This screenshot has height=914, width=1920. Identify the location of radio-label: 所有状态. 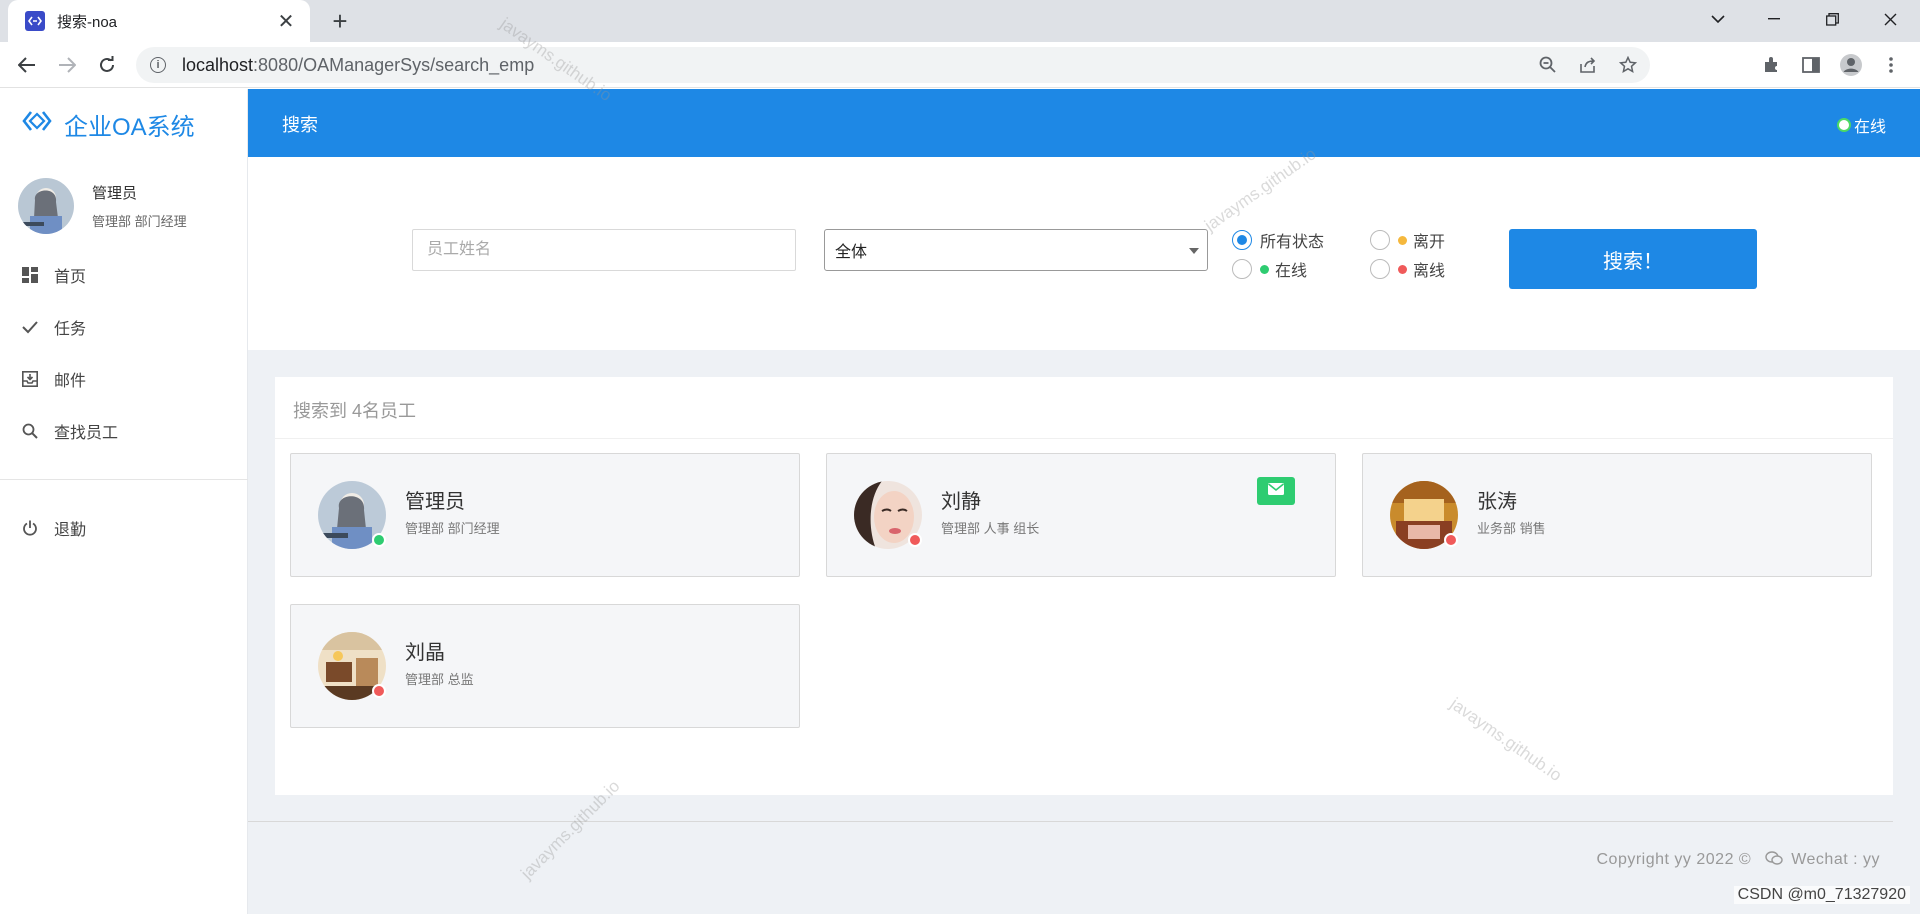
(1292, 242).